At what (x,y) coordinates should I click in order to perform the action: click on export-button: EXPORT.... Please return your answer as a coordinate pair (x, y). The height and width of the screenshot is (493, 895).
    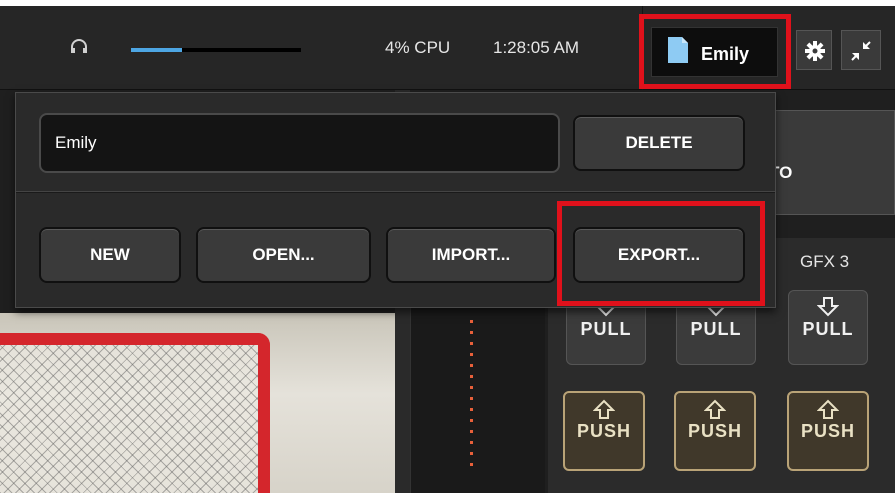
    Looking at the image, I should click on (659, 255).